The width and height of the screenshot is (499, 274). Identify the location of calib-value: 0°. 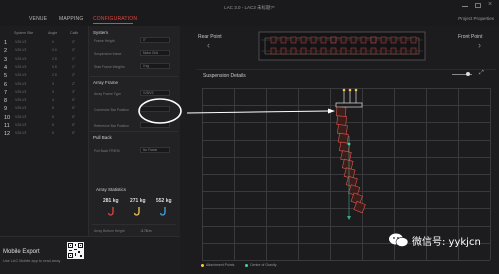
(74, 42).